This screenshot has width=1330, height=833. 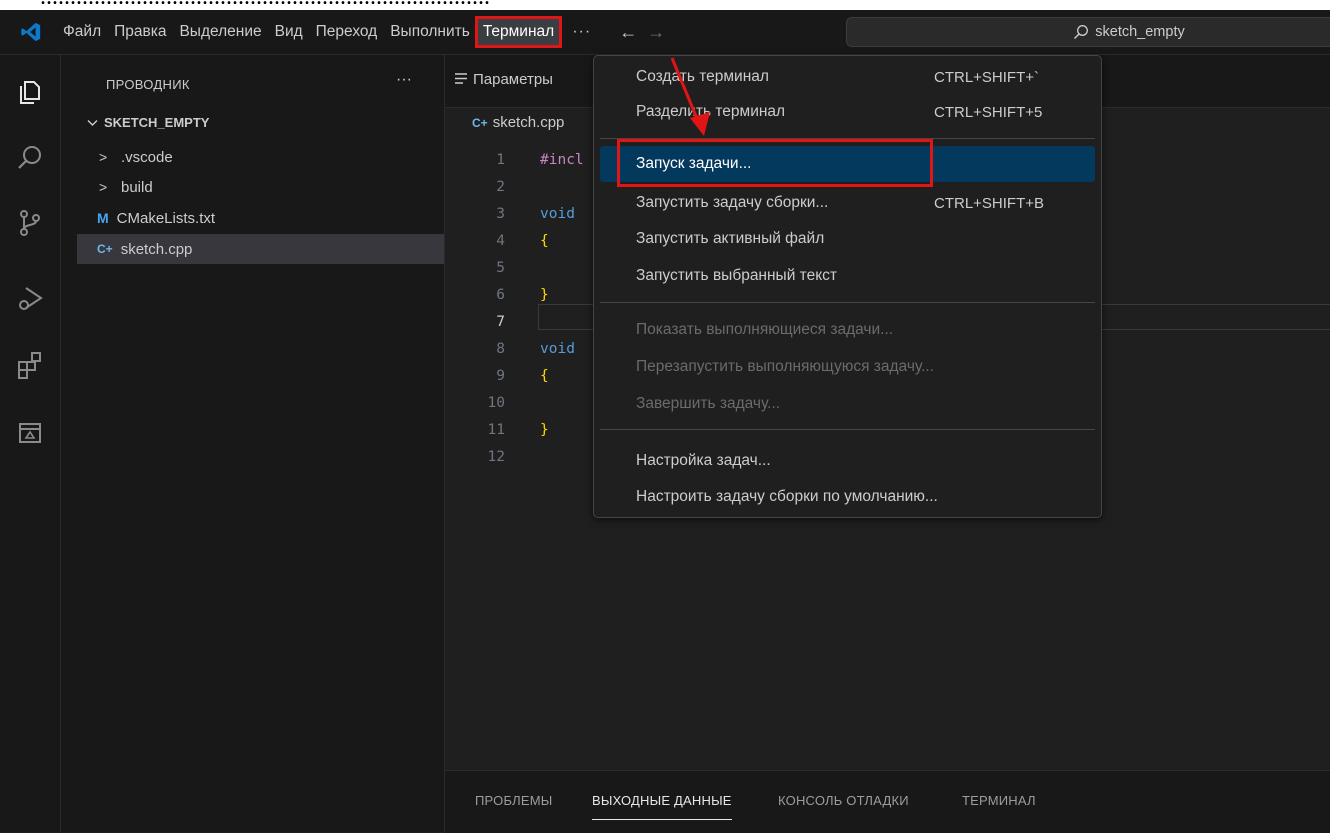 I want to click on files-icon, so click(x=30, y=91).